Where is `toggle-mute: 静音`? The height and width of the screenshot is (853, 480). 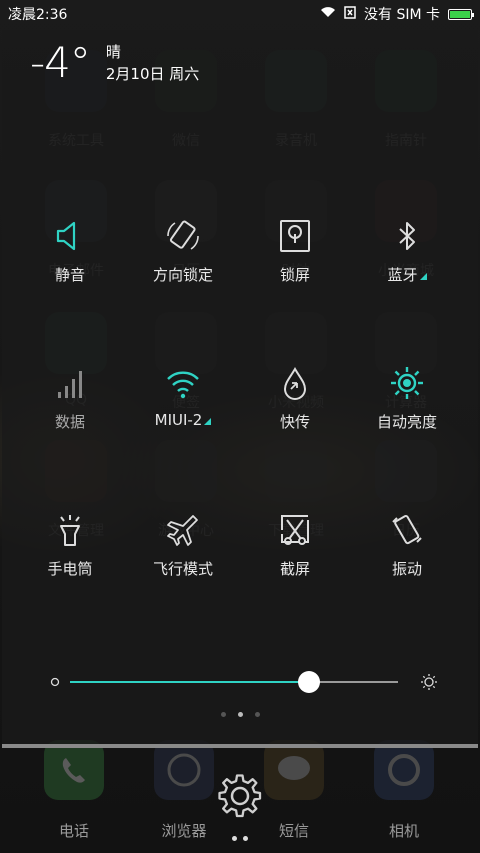
toggle-mute: 静音 is located at coordinates (70, 251).